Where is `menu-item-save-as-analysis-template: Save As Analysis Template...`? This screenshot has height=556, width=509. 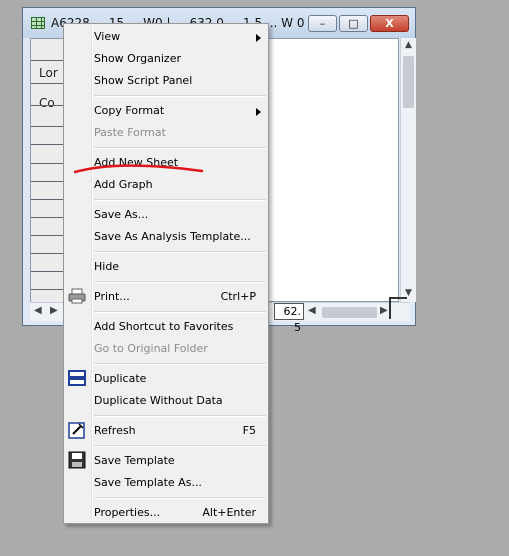
menu-item-save-as-analysis-template: Save As Analysis Template... is located at coordinates (180, 237).